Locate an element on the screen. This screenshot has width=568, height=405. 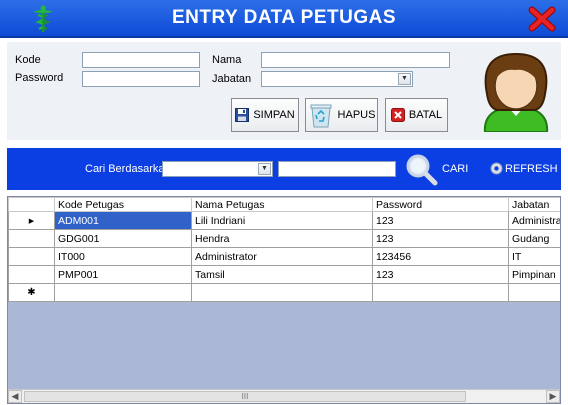
table-row: PMP001 Tamsil 123 Pimpinan is located at coordinates (284, 274).